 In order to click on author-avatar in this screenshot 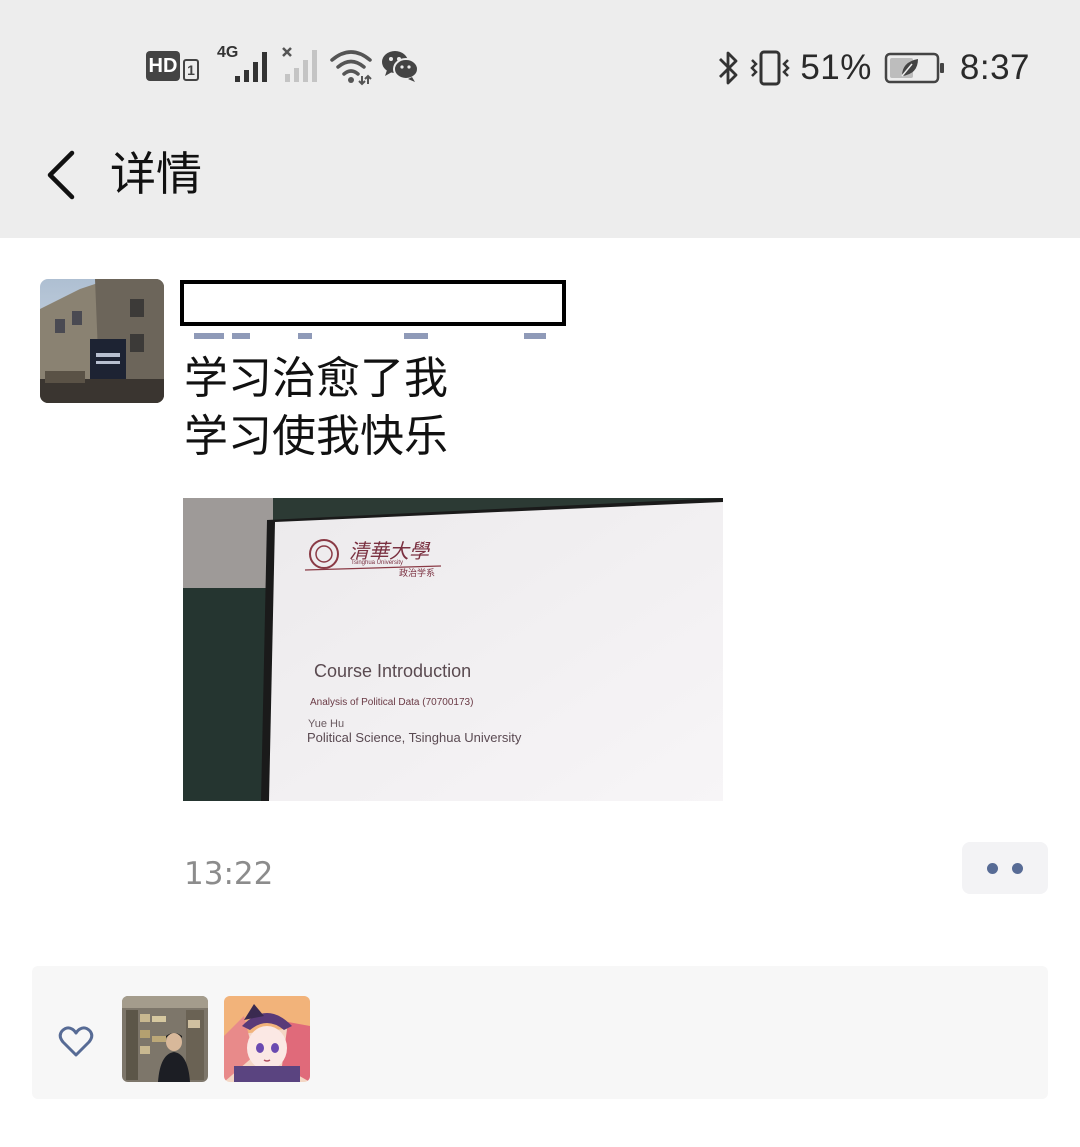, I will do `click(102, 341)`.